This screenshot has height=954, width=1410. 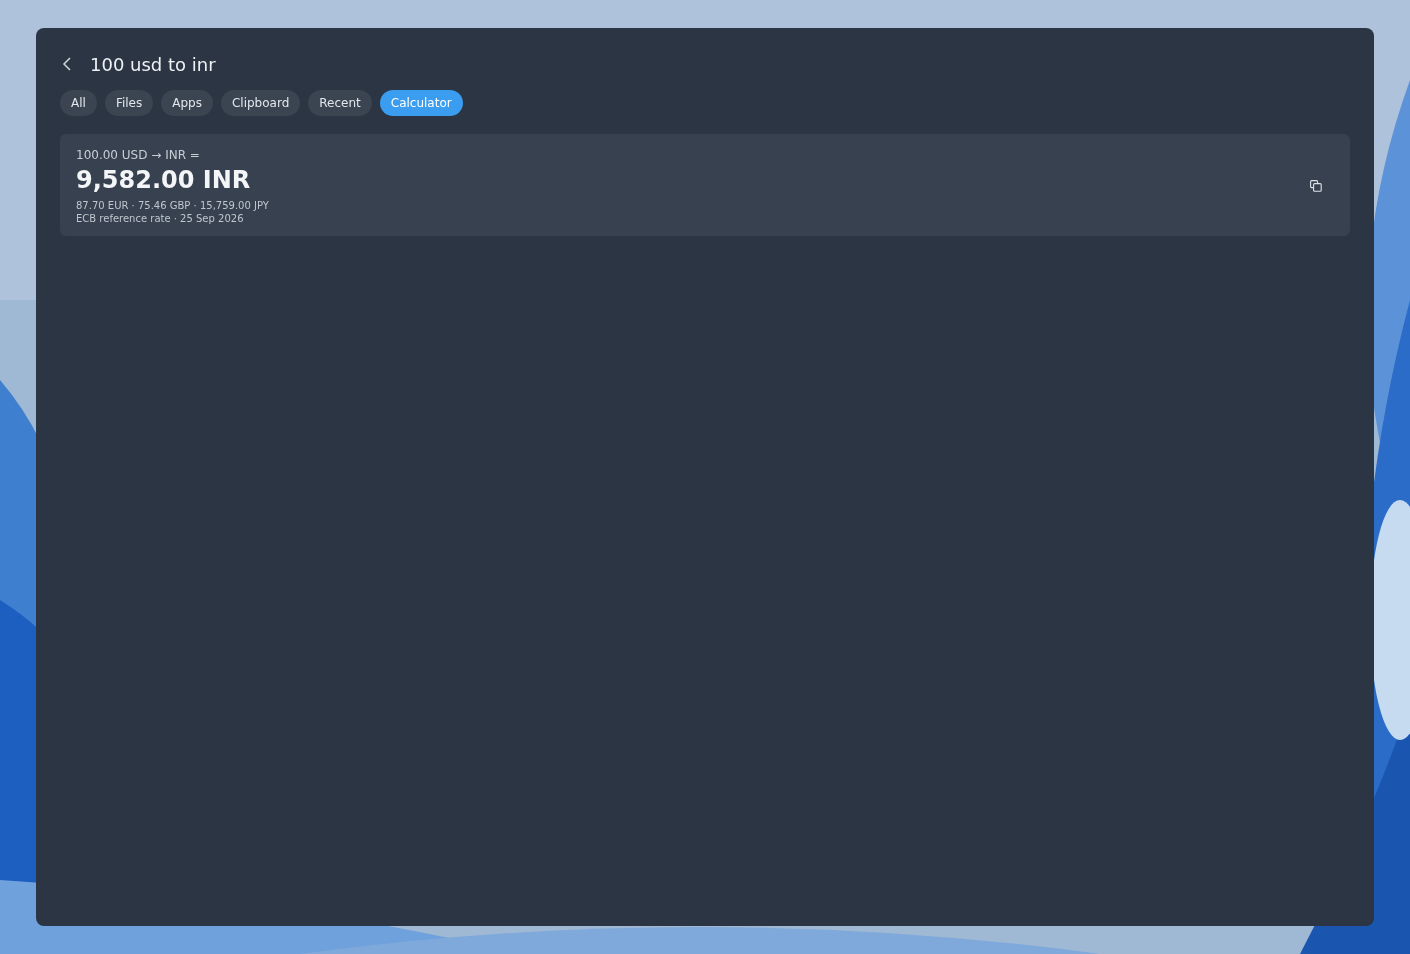 What do you see at coordinates (1316, 186) in the screenshot?
I see `copy-icon` at bounding box center [1316, 186].